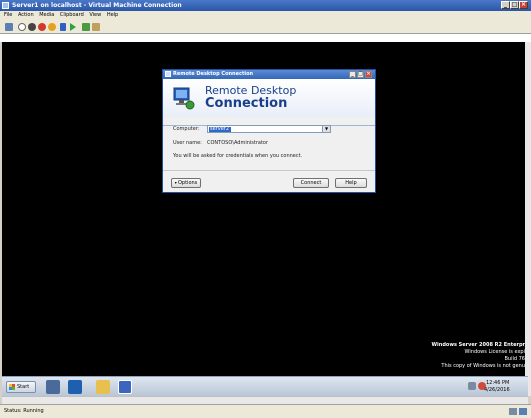 The height and width of the screenshot is (418, 531). I want to click on start-icon, so click(22, 27).